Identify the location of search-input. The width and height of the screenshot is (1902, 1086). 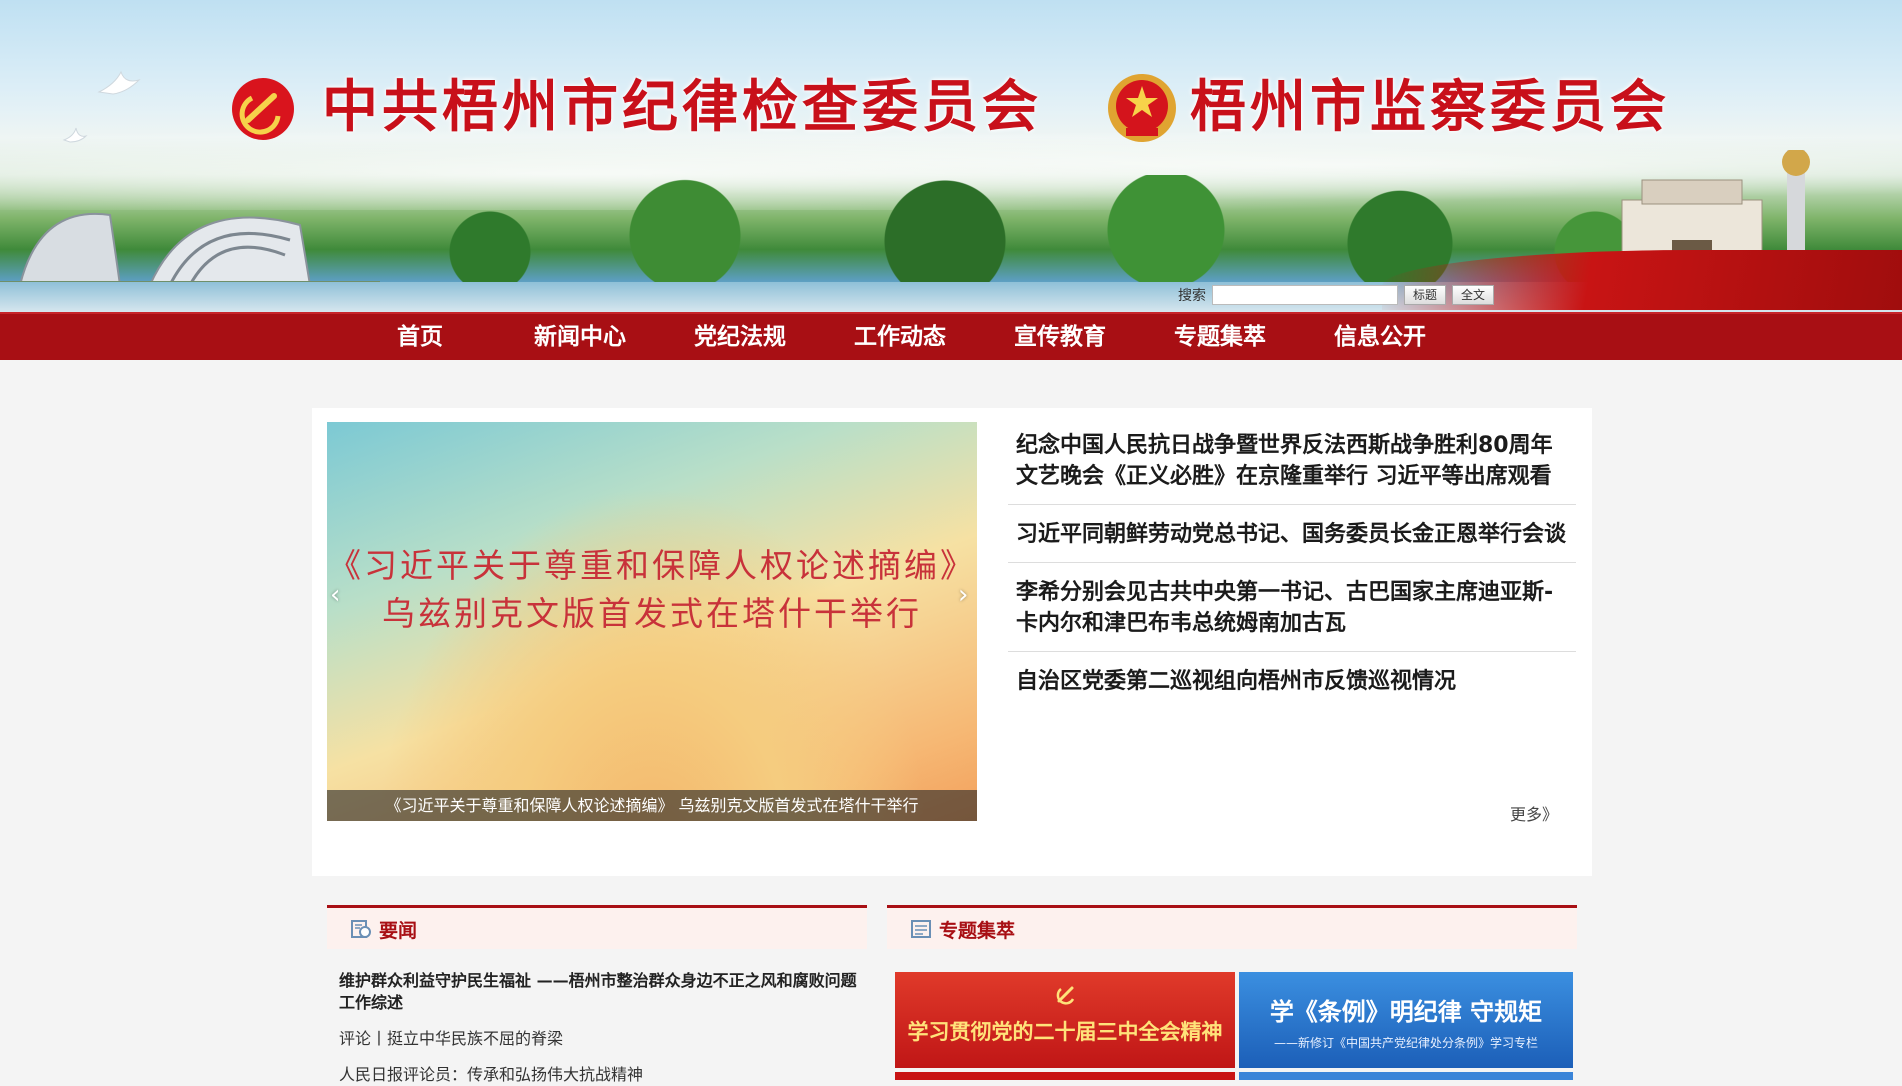
(1305, 295).